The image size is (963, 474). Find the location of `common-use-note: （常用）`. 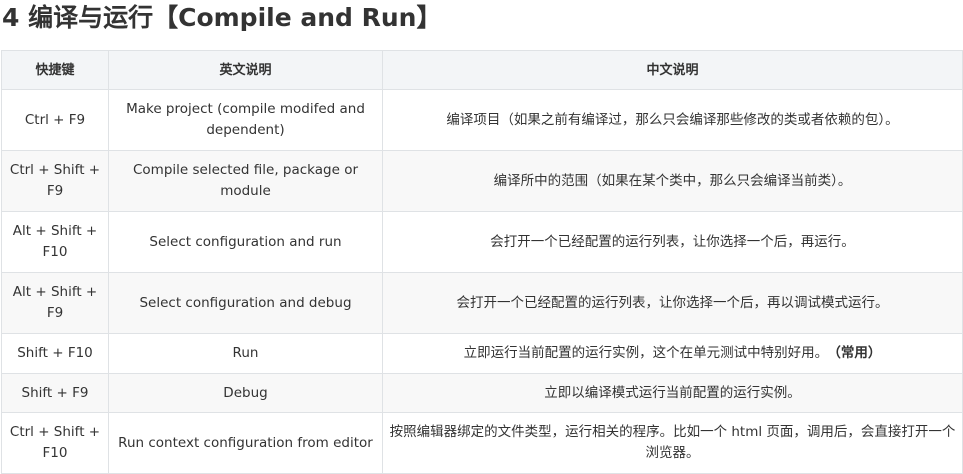

common-use-note: （常用） is located at coordinates (858, 353).